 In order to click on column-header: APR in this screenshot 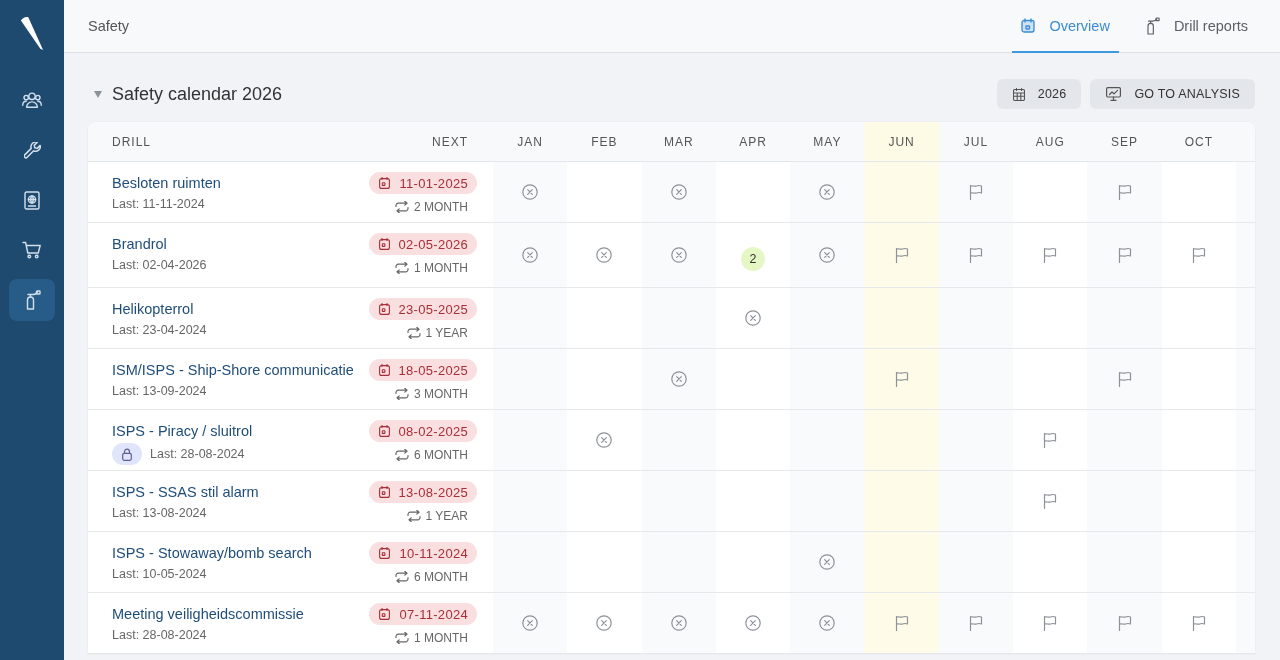, I will do `click(753, 142)`.